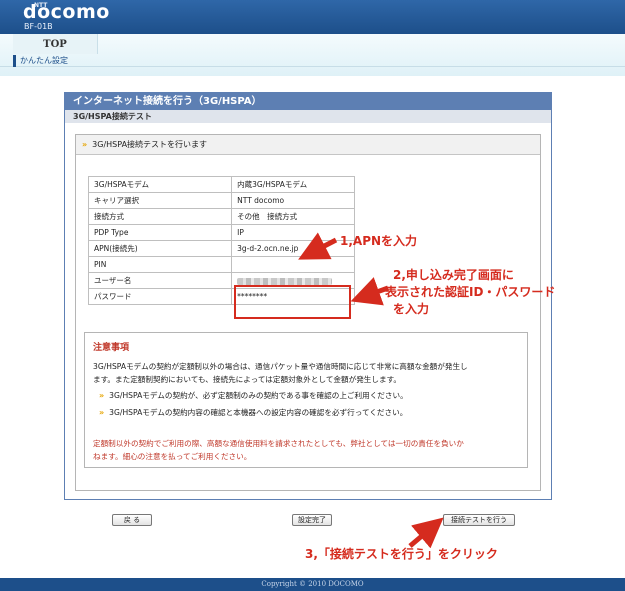 Image resolution: width=625 pixels, height=591 pixels. Describe the element at coordinates (160, 216) in the screenshot. I see `setting-key: 接続方式` at that location.